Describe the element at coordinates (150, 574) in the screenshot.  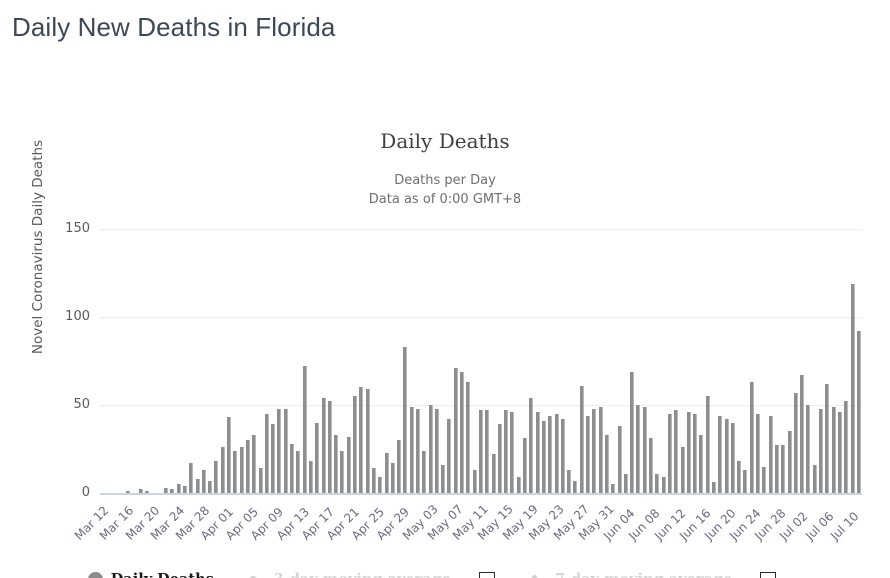
I see `legend-item-1: Daily Deaths` at that location.